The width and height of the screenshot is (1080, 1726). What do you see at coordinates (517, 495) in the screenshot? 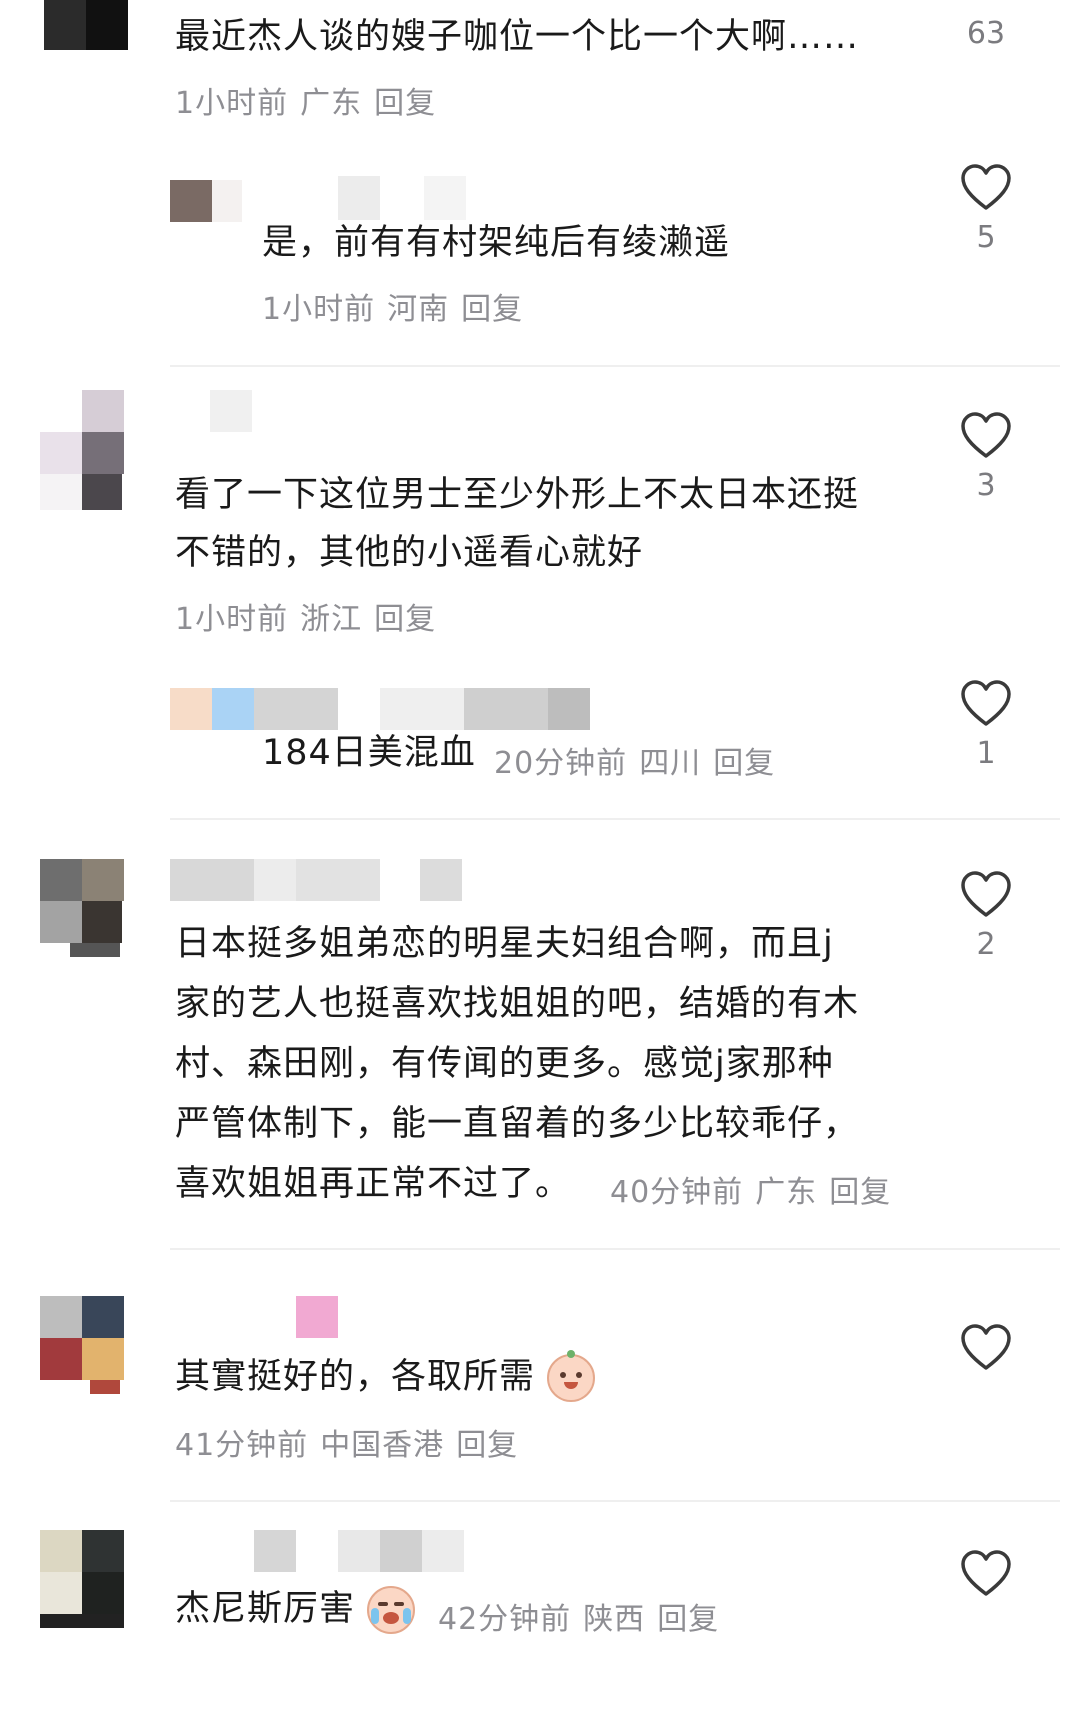
I see `comment-text-line: 看了一下这位男士至少外形上不太日本还挺` at bounding box center [517, 495].